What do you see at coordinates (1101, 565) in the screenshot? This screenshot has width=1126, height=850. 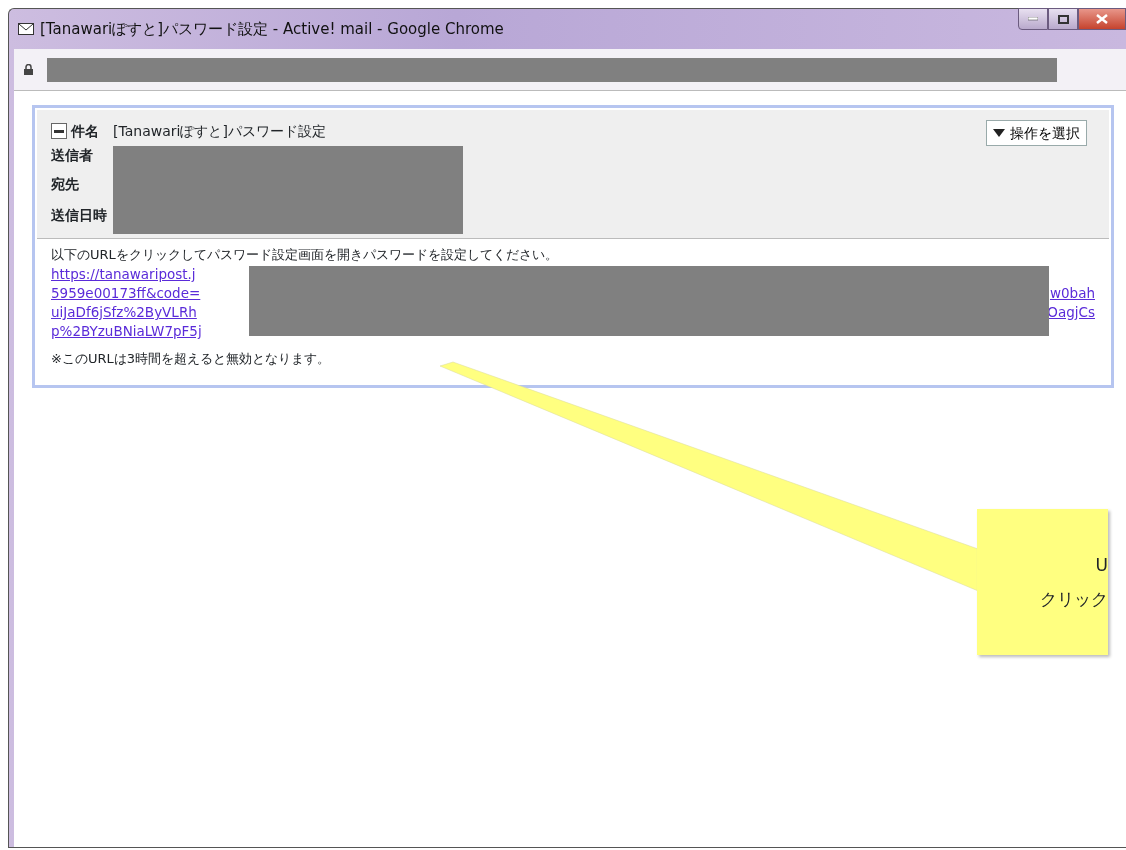 I see `callout-text: U` at bounding box center [1101, 565].